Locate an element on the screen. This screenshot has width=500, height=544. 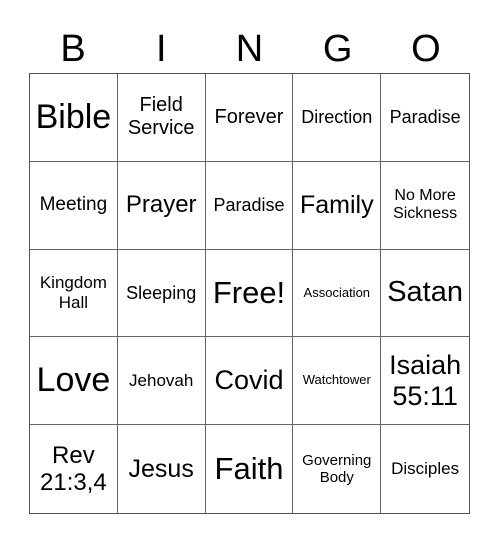
bingo-cell: Jesus is located at coordinates (162, 469).